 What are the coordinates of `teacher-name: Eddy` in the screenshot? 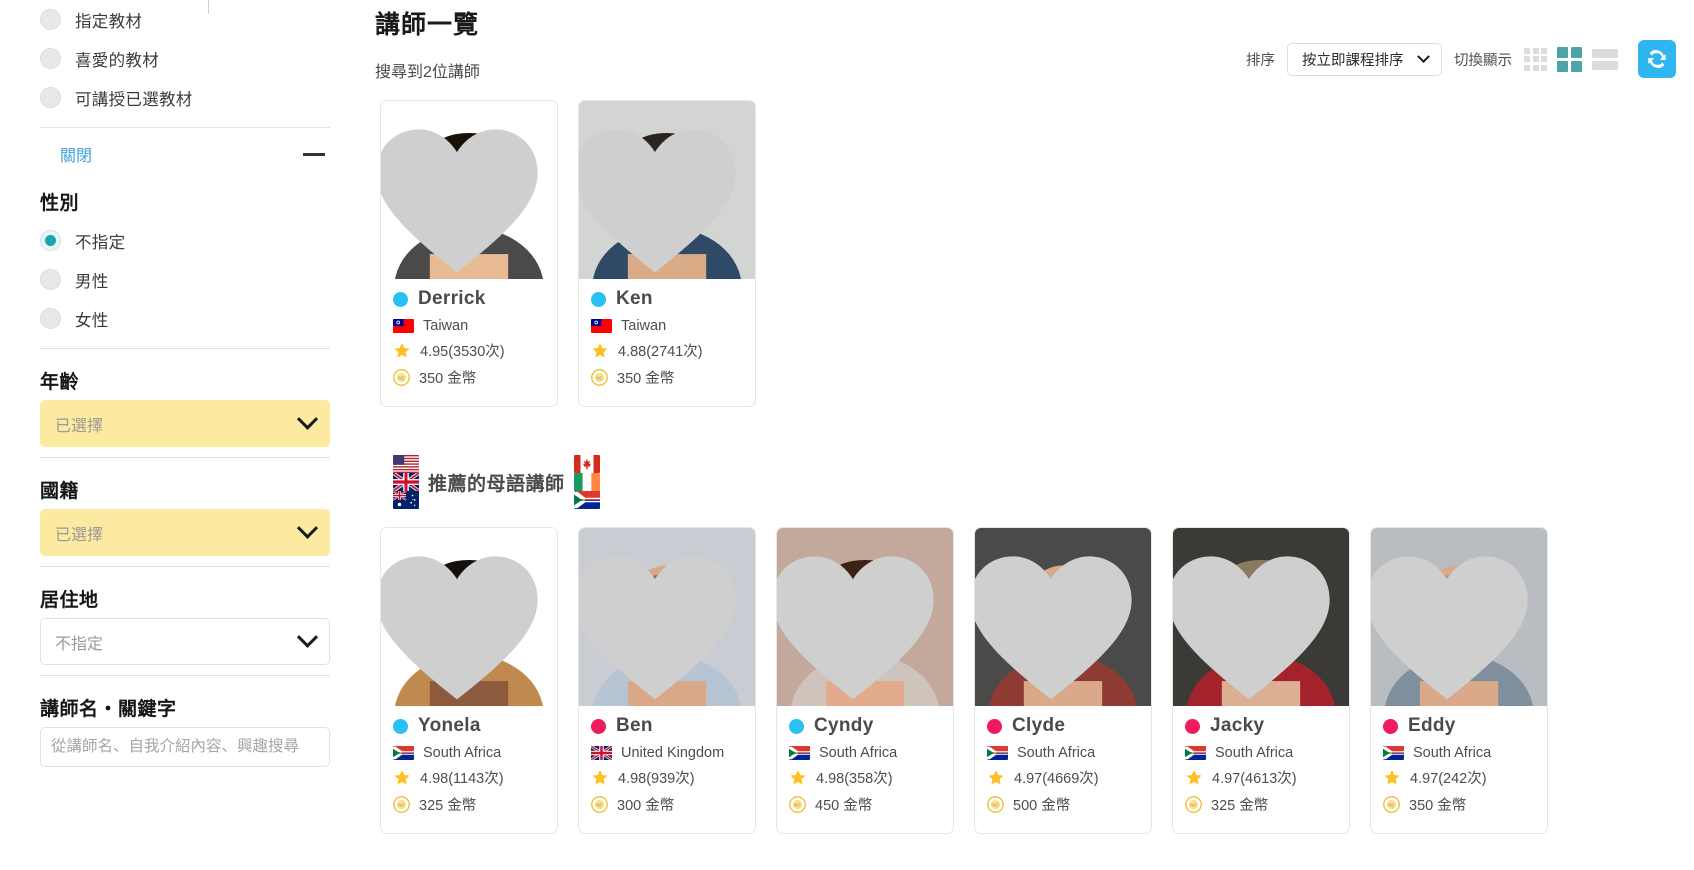 It's located at (1432, 725).